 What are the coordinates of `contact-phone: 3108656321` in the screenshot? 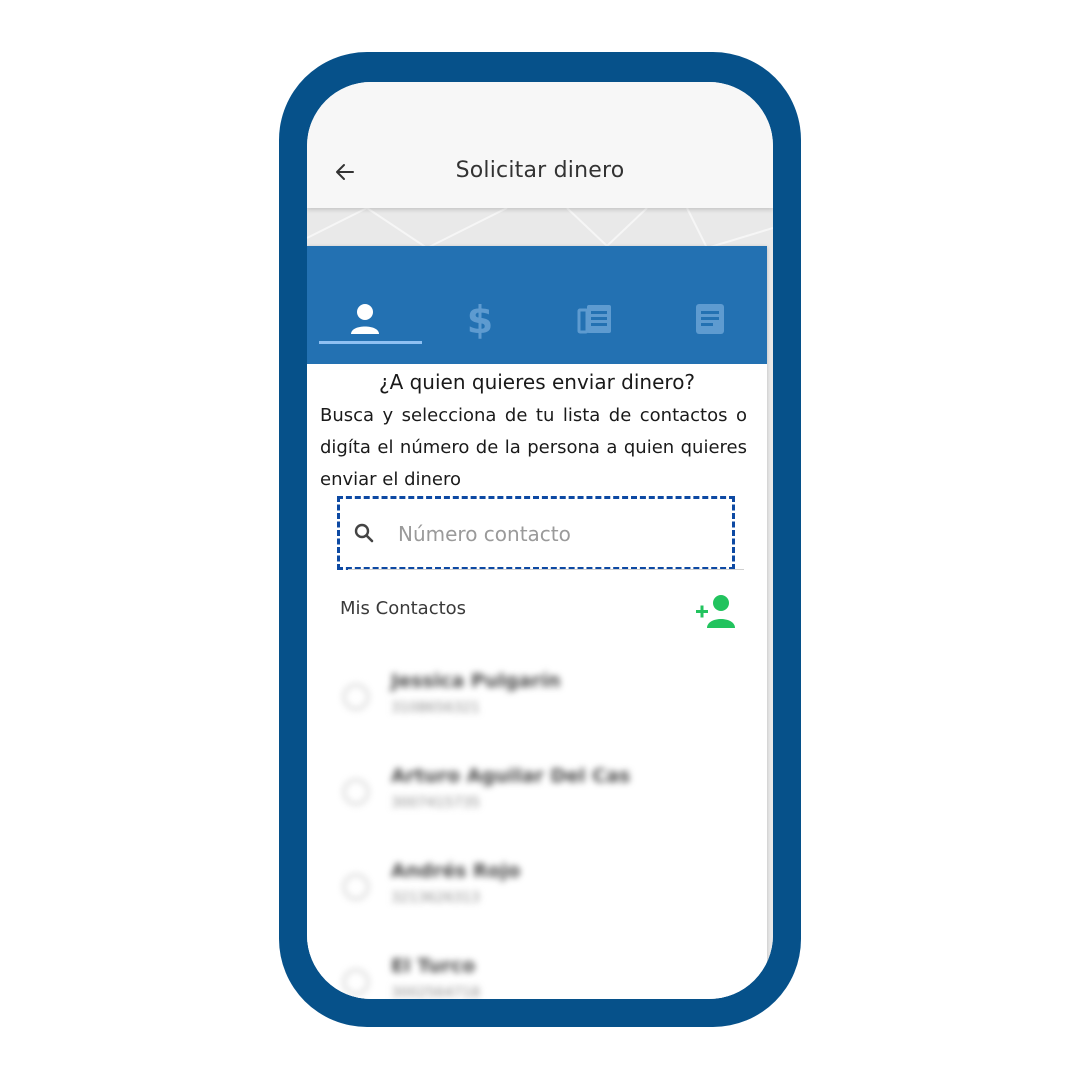 It's located at (436, 708).